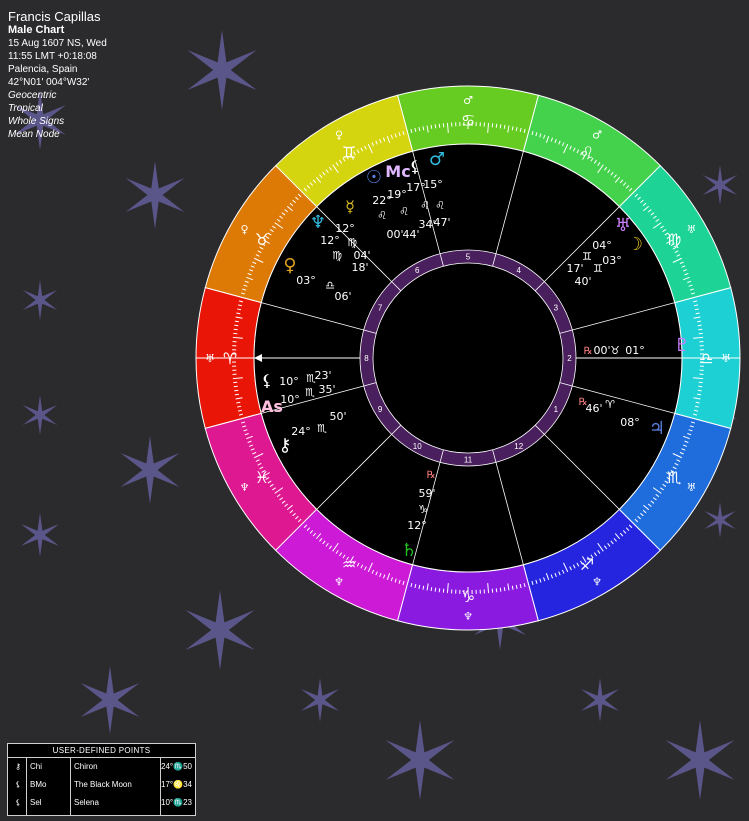 This screenshot has height=821, width=749. Describe the element at coordinates (337, 416) in the screenshot. I see `planet-position-label: 50'` at that location.